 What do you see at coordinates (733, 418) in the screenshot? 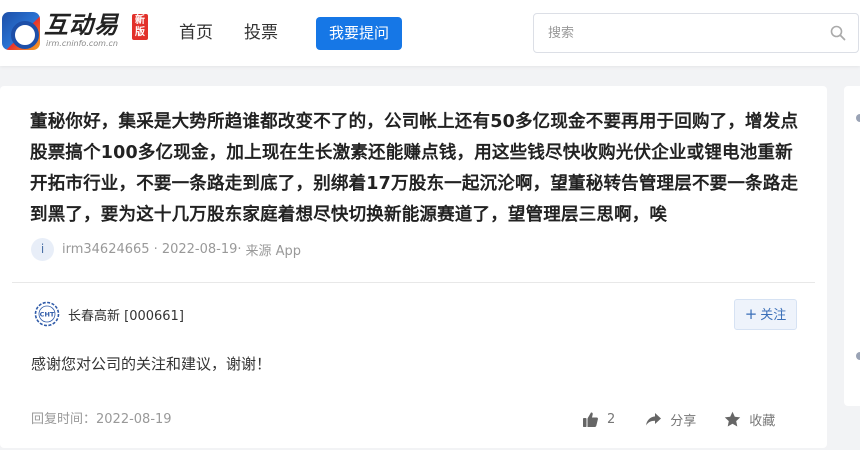
I see `star-icon` at bounding box center [733, 418].